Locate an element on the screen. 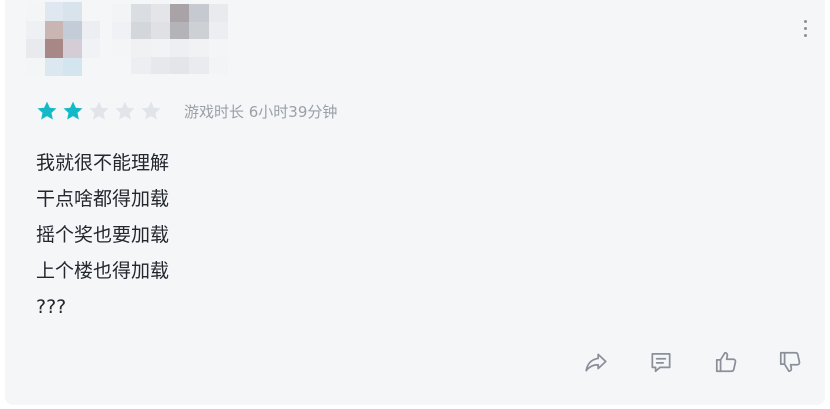 This screenshot has width=830, height=409. thumbs-down-icon is located at coordinates (790, 362).